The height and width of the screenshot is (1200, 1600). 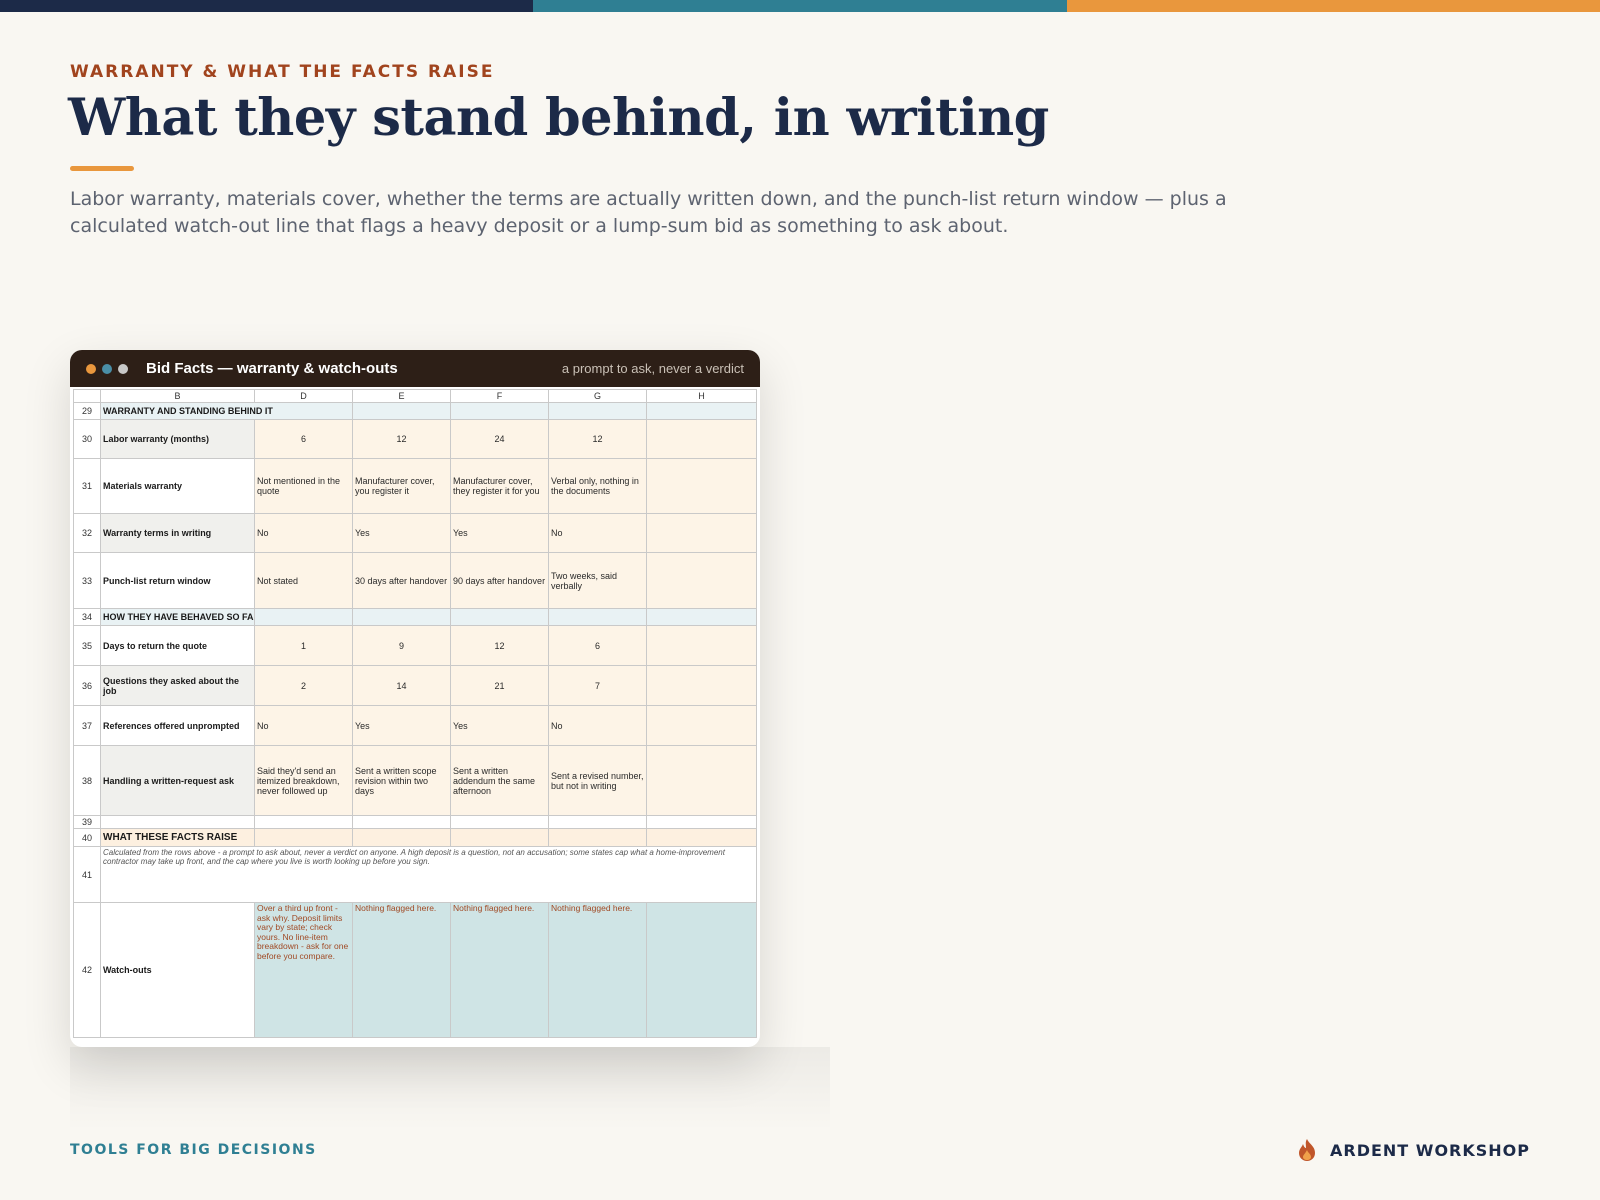 I want to click on cell-e: Manufacturer cover, you register it, so click(x=401, y=486).